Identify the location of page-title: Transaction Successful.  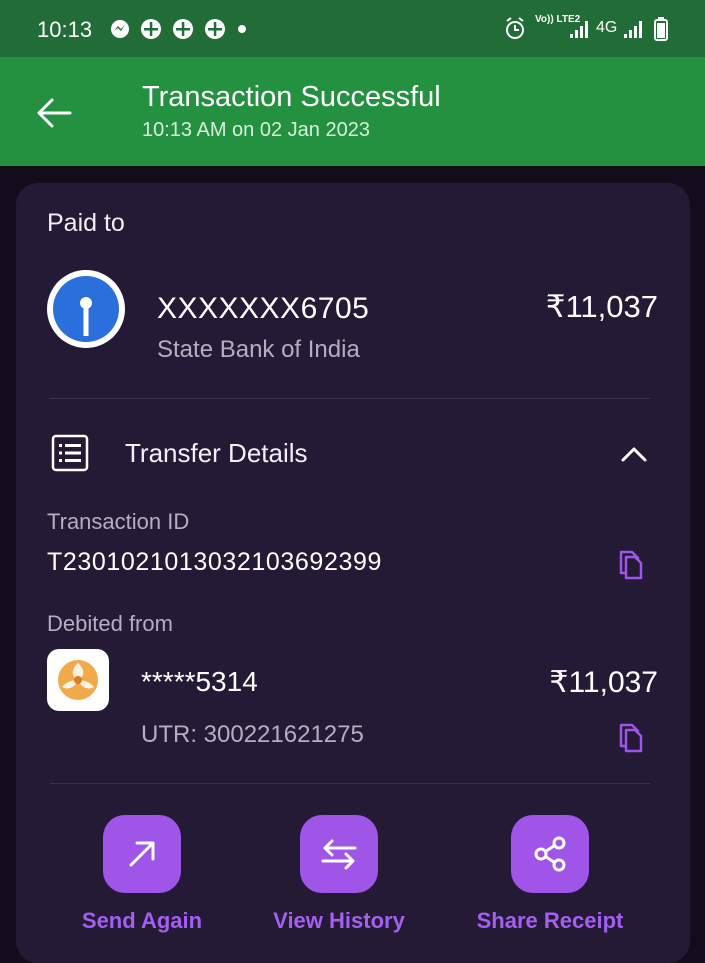
(291, 97).